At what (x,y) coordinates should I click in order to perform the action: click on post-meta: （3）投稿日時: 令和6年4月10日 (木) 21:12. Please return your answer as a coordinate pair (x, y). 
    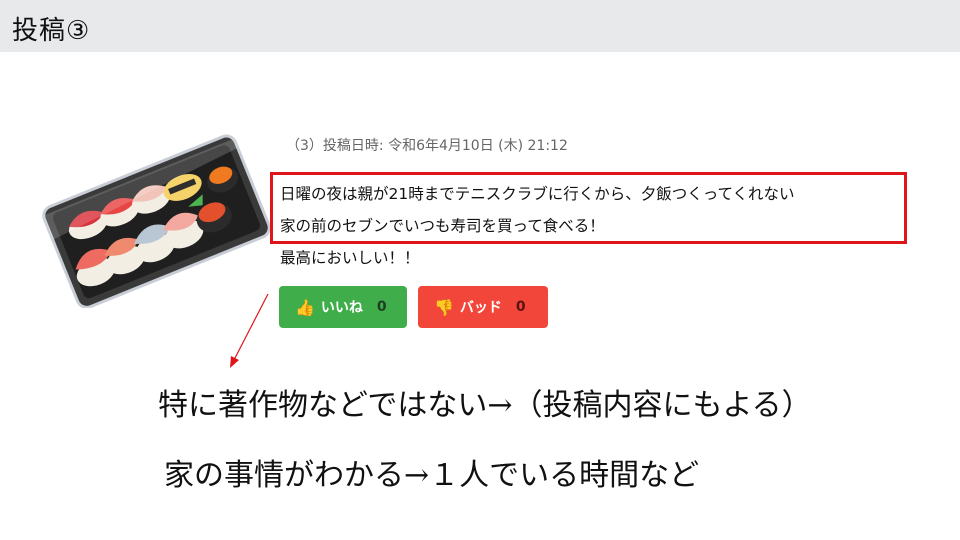
    Looking at the image, I should click on (427, 146).